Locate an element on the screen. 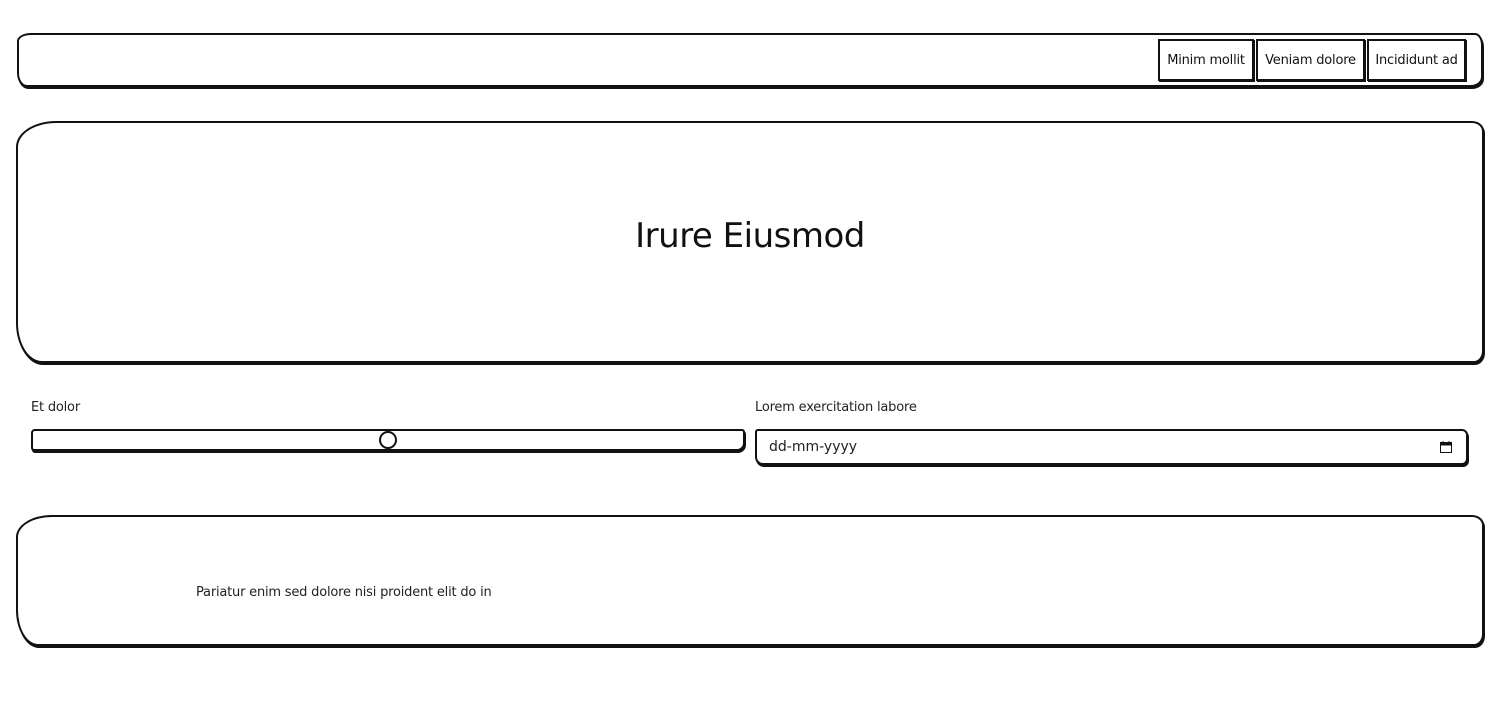 The image size is (1500, 720). date-label: Lorem exercitation labore is located at coordinates (836, 407).